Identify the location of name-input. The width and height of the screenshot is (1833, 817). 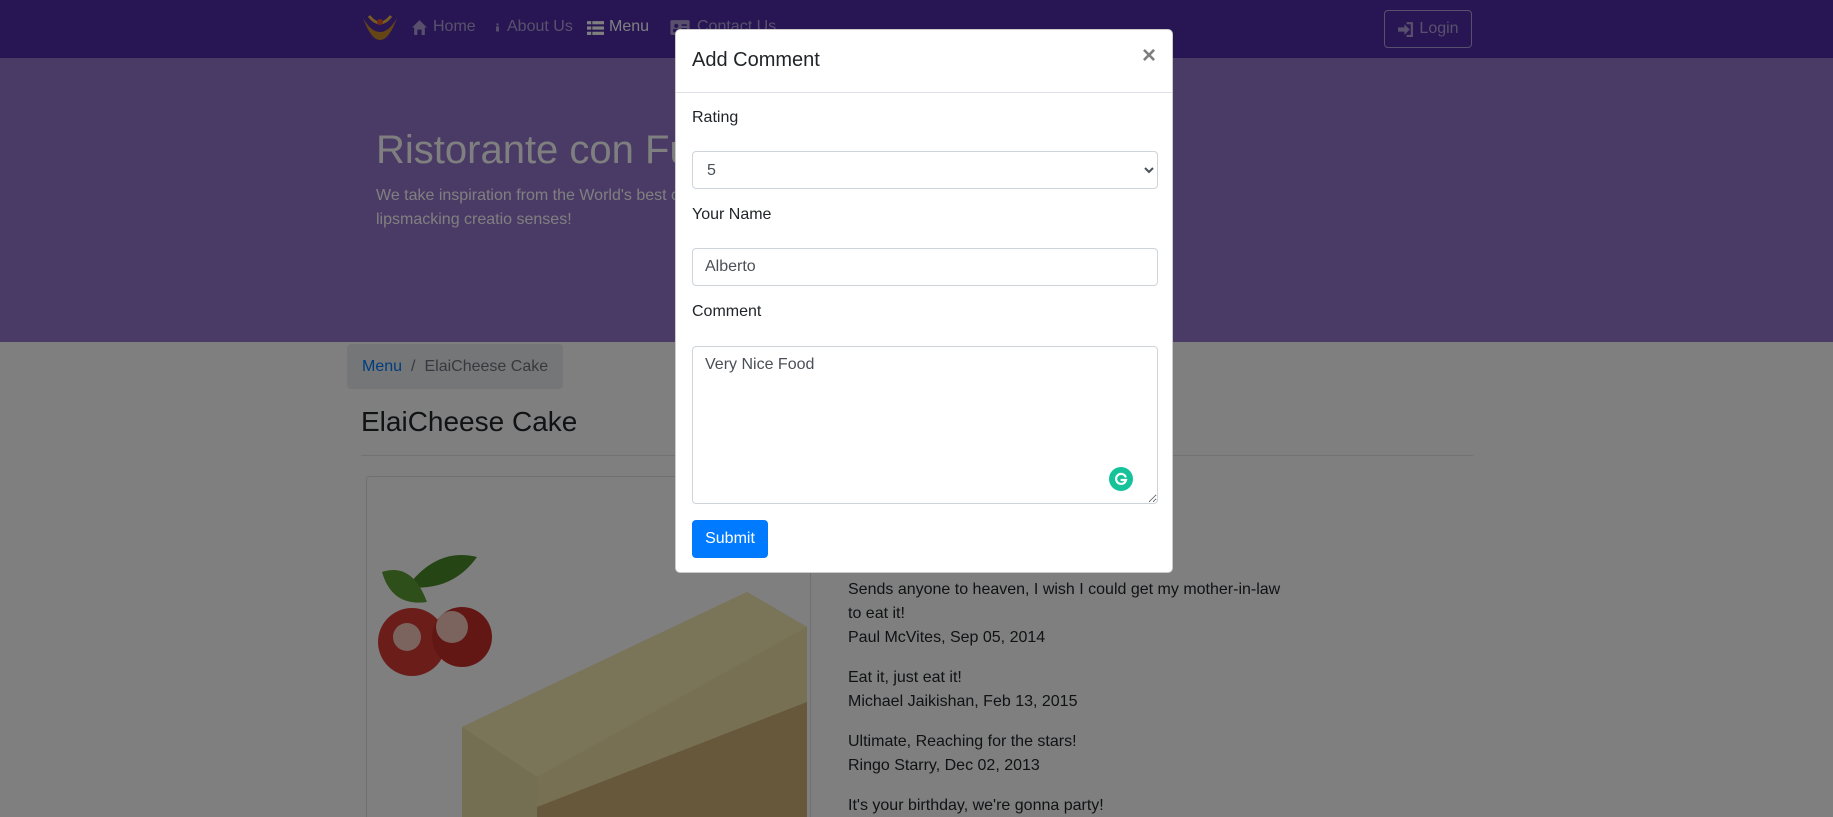
(925, 267).